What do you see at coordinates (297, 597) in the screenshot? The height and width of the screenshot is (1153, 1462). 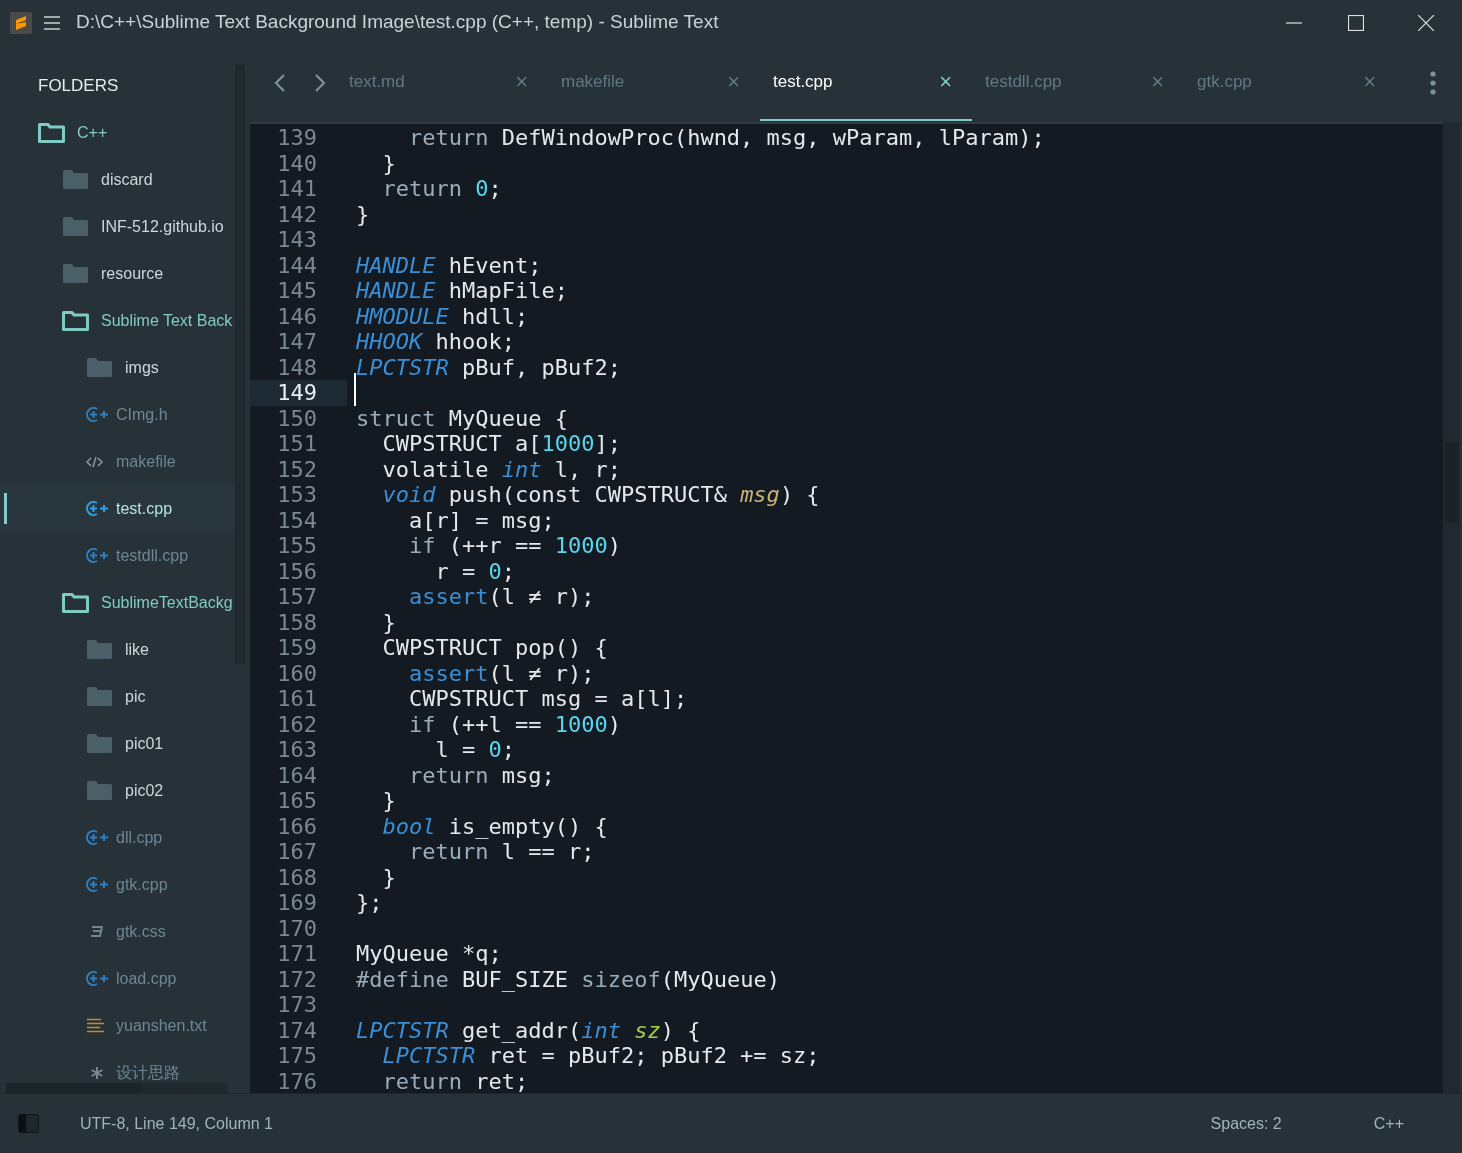 I see `line-number: 157` at bounding box center [297, 597].